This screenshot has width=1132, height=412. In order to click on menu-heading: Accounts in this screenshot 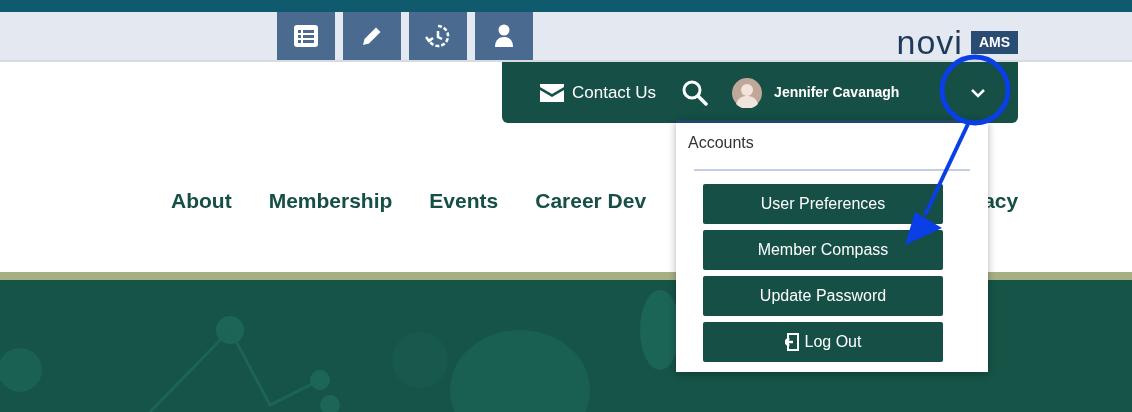, I will do `click(721, 143)`.